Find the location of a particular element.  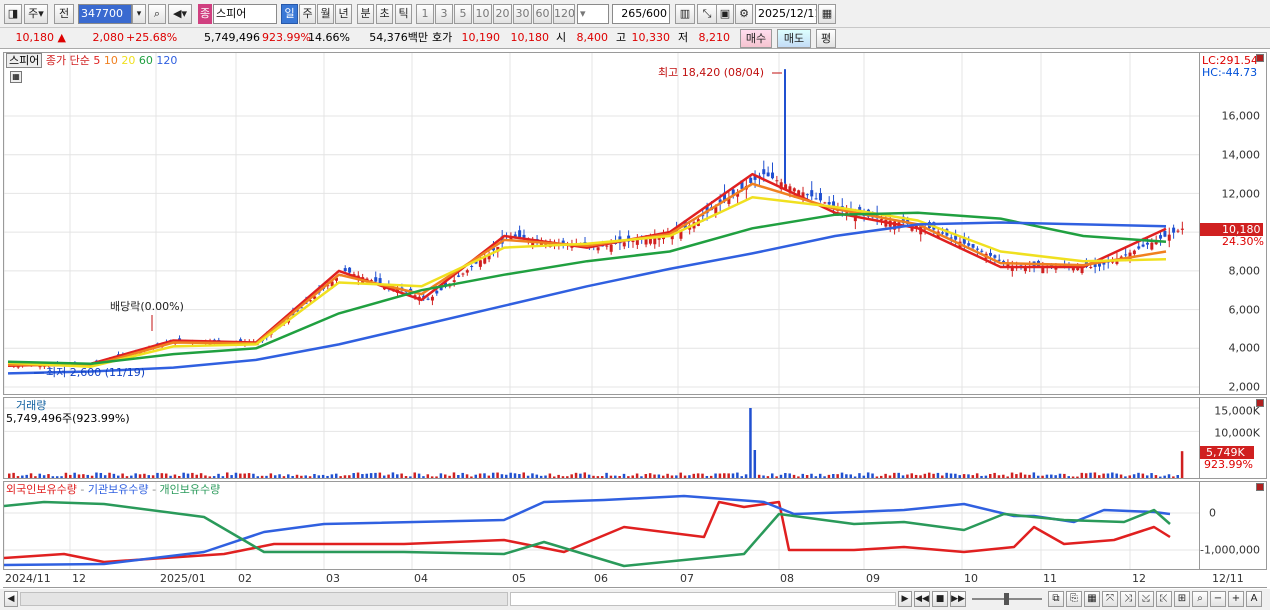

period-week-button: 주 is located at coordinates (307, 14).